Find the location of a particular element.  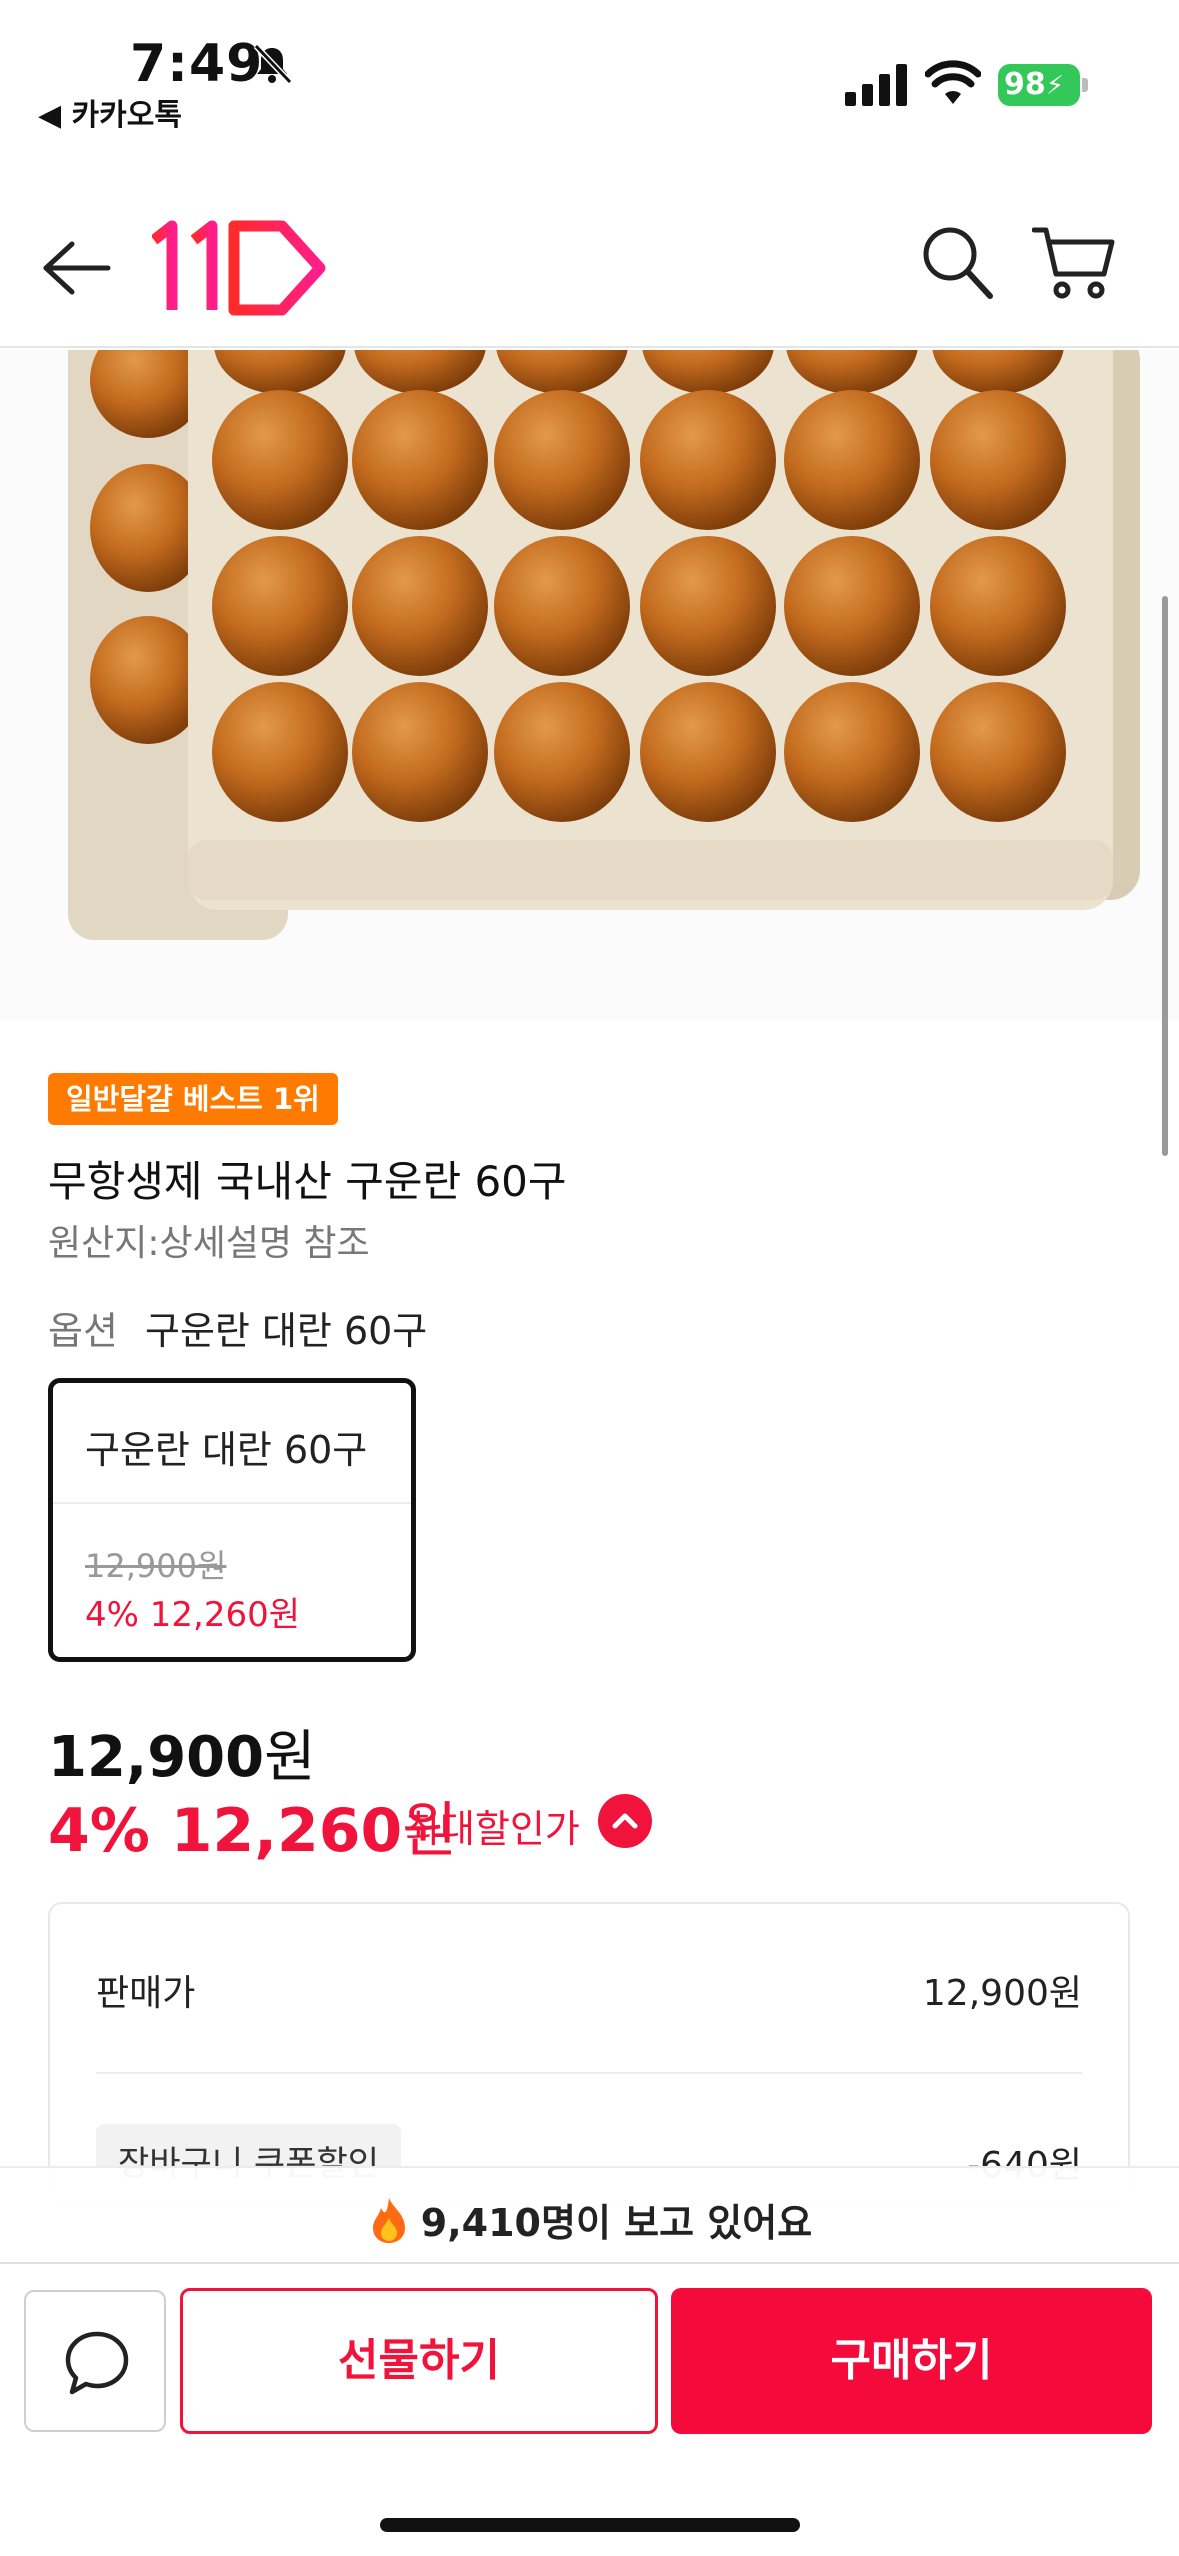

signal-icon is located at coordinates (876, 85).